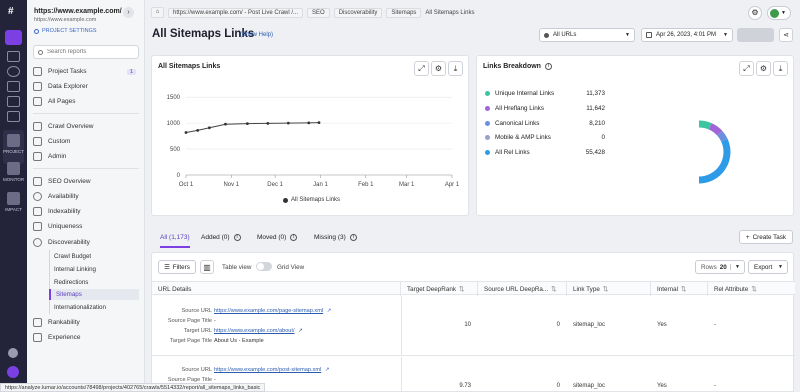 The image size is (800, 392). I want to click on sidebar-item-data-explorer: Data Explorer, so click(86, 86).